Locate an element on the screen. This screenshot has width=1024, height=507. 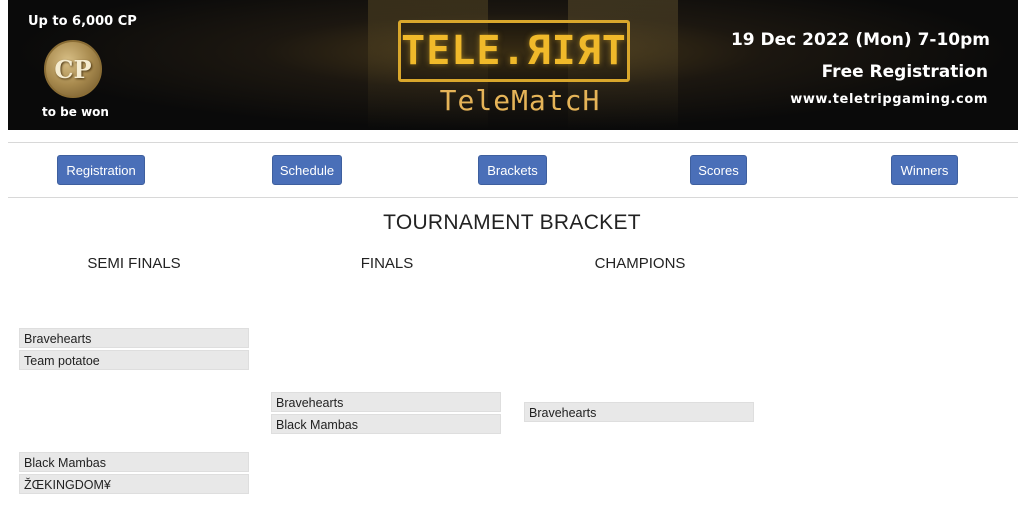
cp-coin-icon: CP is located at coordinates (73, 69).